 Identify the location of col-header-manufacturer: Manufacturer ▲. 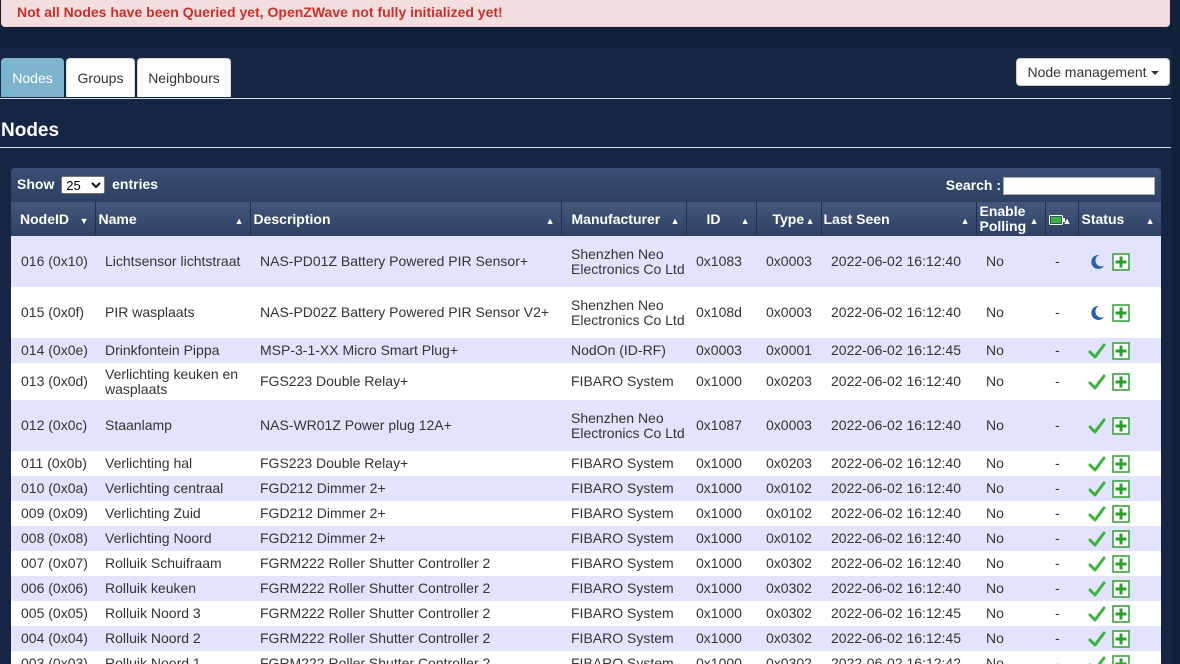
(624, 219).